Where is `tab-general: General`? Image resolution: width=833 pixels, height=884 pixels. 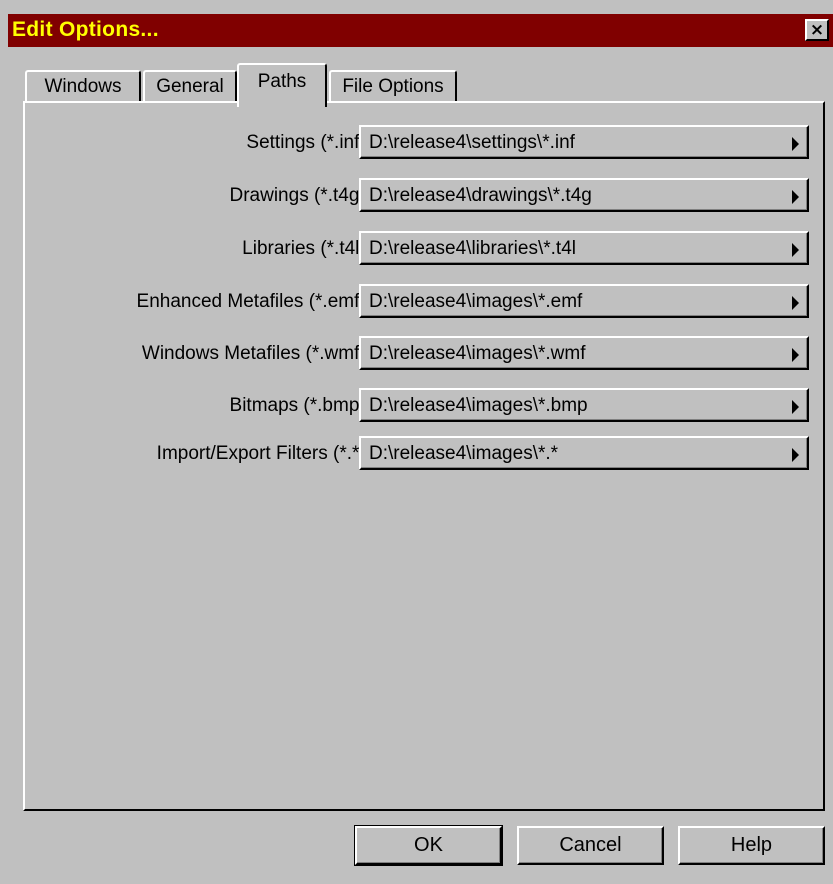
tab-general: General is located at coordinates (190, 86).